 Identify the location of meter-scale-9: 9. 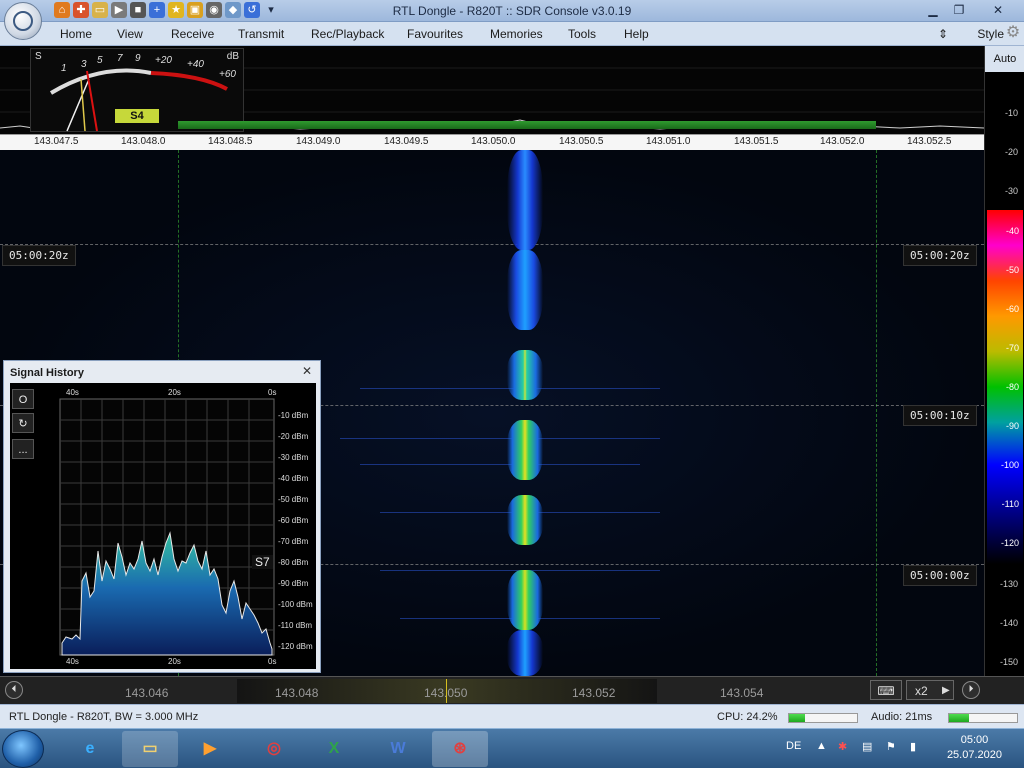
(138, 58).